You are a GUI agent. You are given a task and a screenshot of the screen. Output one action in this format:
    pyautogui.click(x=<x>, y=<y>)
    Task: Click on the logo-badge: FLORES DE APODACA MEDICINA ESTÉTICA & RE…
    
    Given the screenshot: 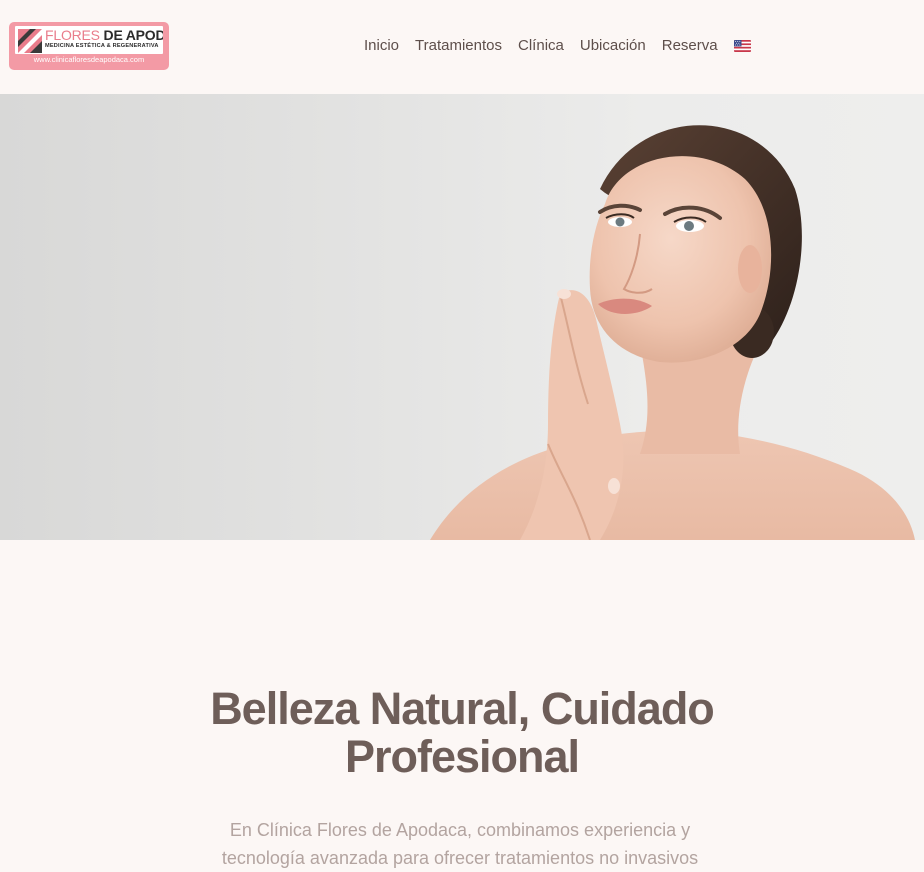 What is the action you would take?
    pyautogui.click(x=89, y=40)
    